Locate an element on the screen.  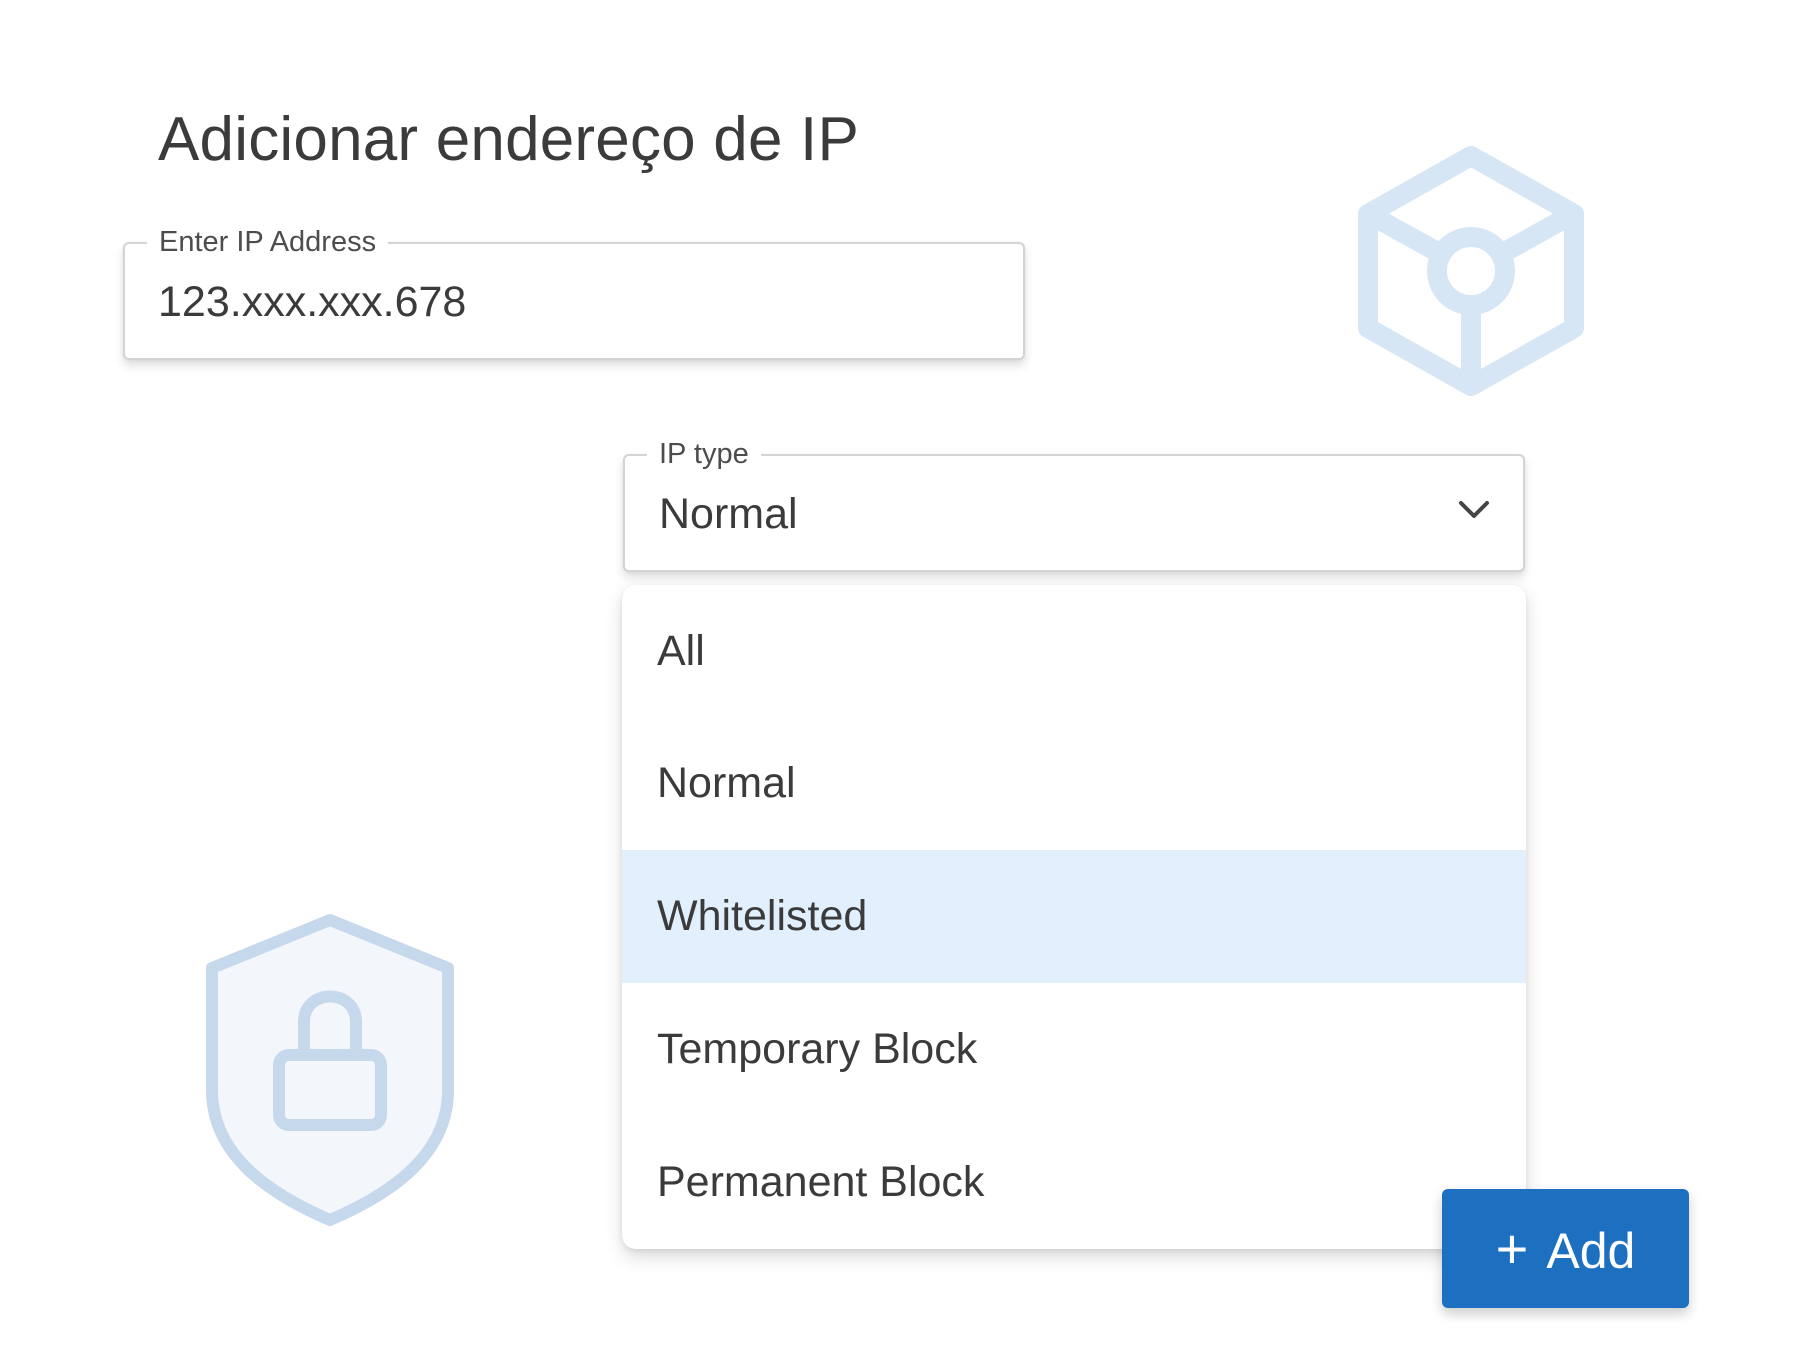
ip-type-select: IP type Normal is located at coordinates (1074, 504).